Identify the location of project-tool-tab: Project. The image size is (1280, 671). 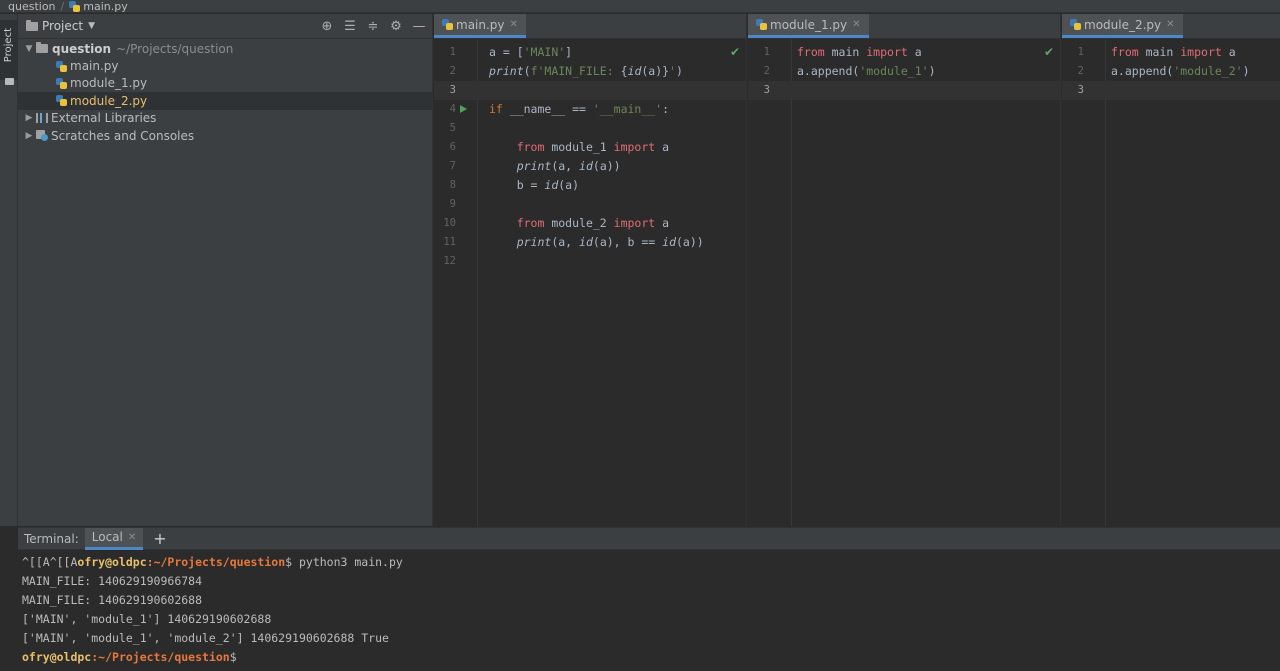
(9, 52).